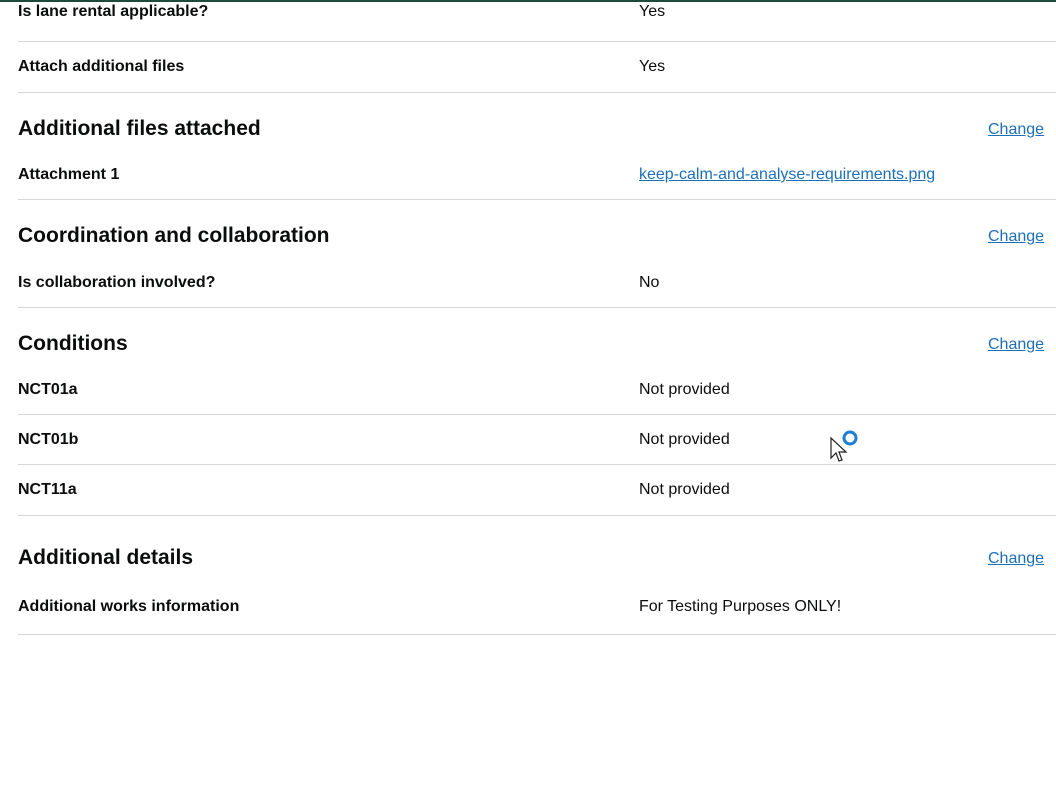 The width and height of the screenshot is (1056, 789). What do you see at coordinates (537, 229) in the screenshot?
I see `section-heading-coordination: Coordination and collaboration Change` at bounding box center [537, 229].